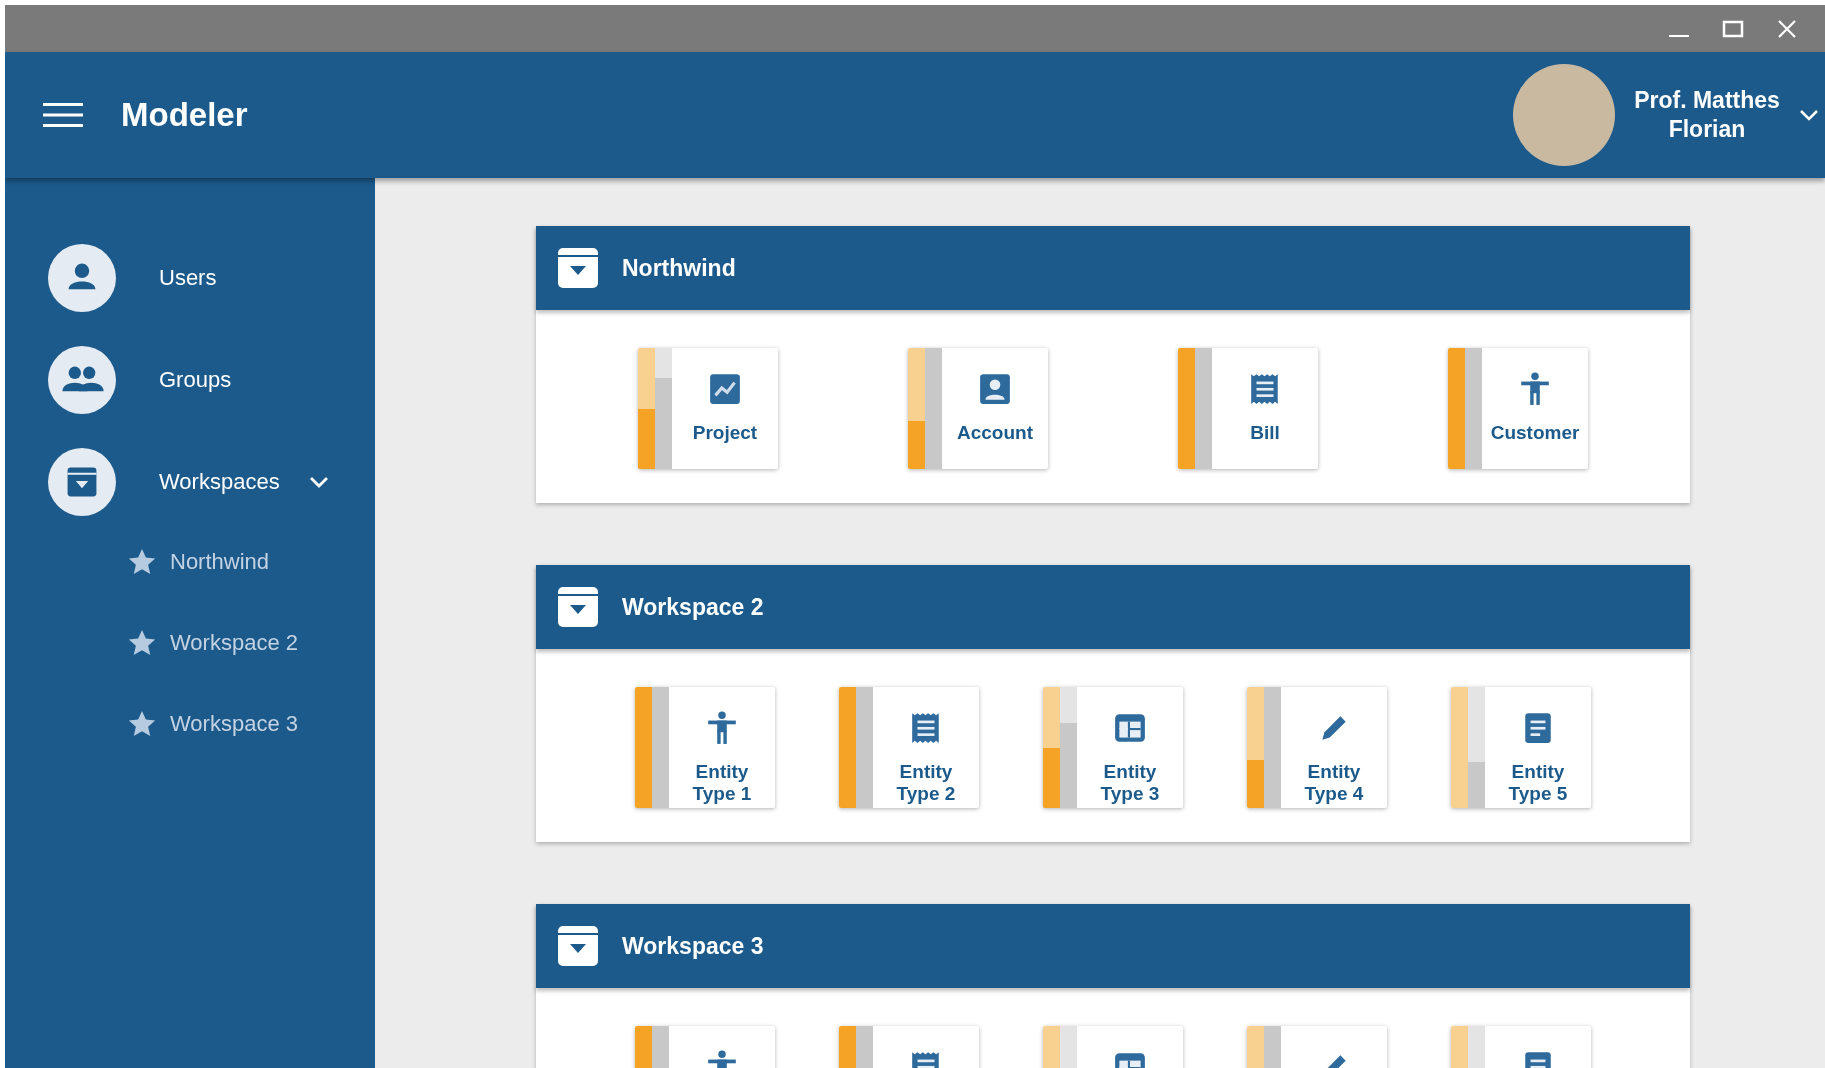 Image resolution: width=1825 pixels, height=1068 pixels. Describe the element at coordinates (82, 278) in the screenshot. I see `user-icon` at that location.